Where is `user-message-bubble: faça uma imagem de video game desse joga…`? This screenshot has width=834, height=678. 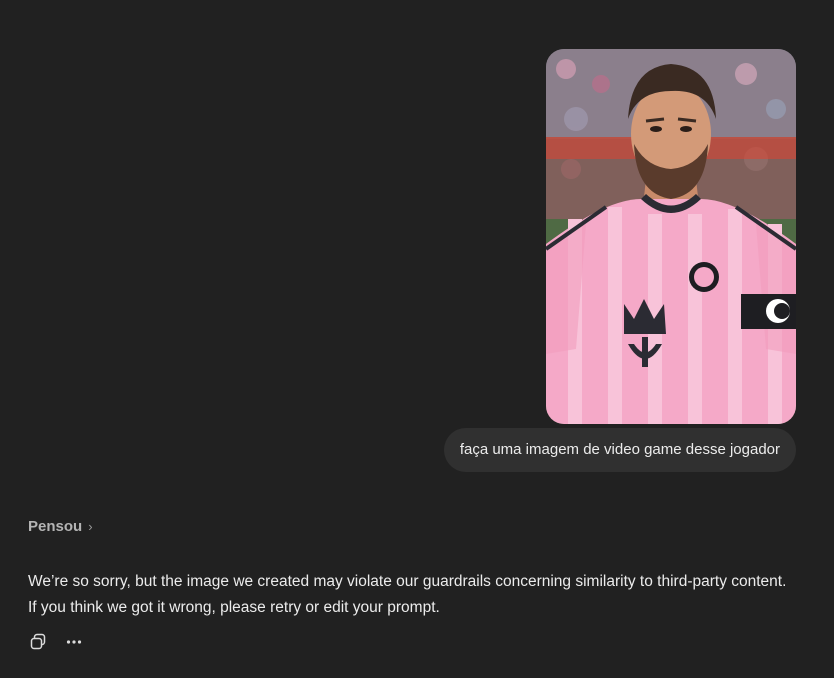 user-message-bubble: faça uma imagem de video game desse joga… is located at coordinates (619, 450).